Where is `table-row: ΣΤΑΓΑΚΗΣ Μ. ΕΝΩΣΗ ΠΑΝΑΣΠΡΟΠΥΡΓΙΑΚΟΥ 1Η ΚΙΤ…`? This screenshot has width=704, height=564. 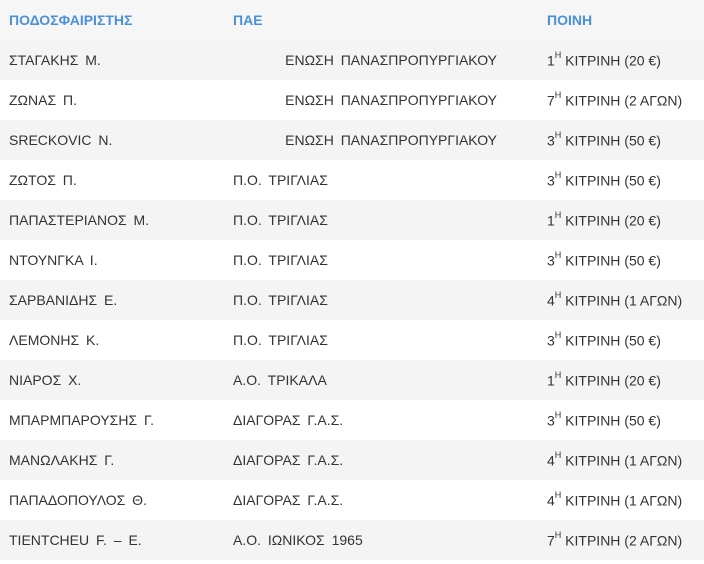 table-row: ΣΤΑΓΑΚΗΣ Μ. ΕΝΩΣΗ ΠΑΝΑΣΠΡΟΠΥΡΓΙΑΚΟΥ 1Η ΚΙΤ… is located at coordinates (352, 60).